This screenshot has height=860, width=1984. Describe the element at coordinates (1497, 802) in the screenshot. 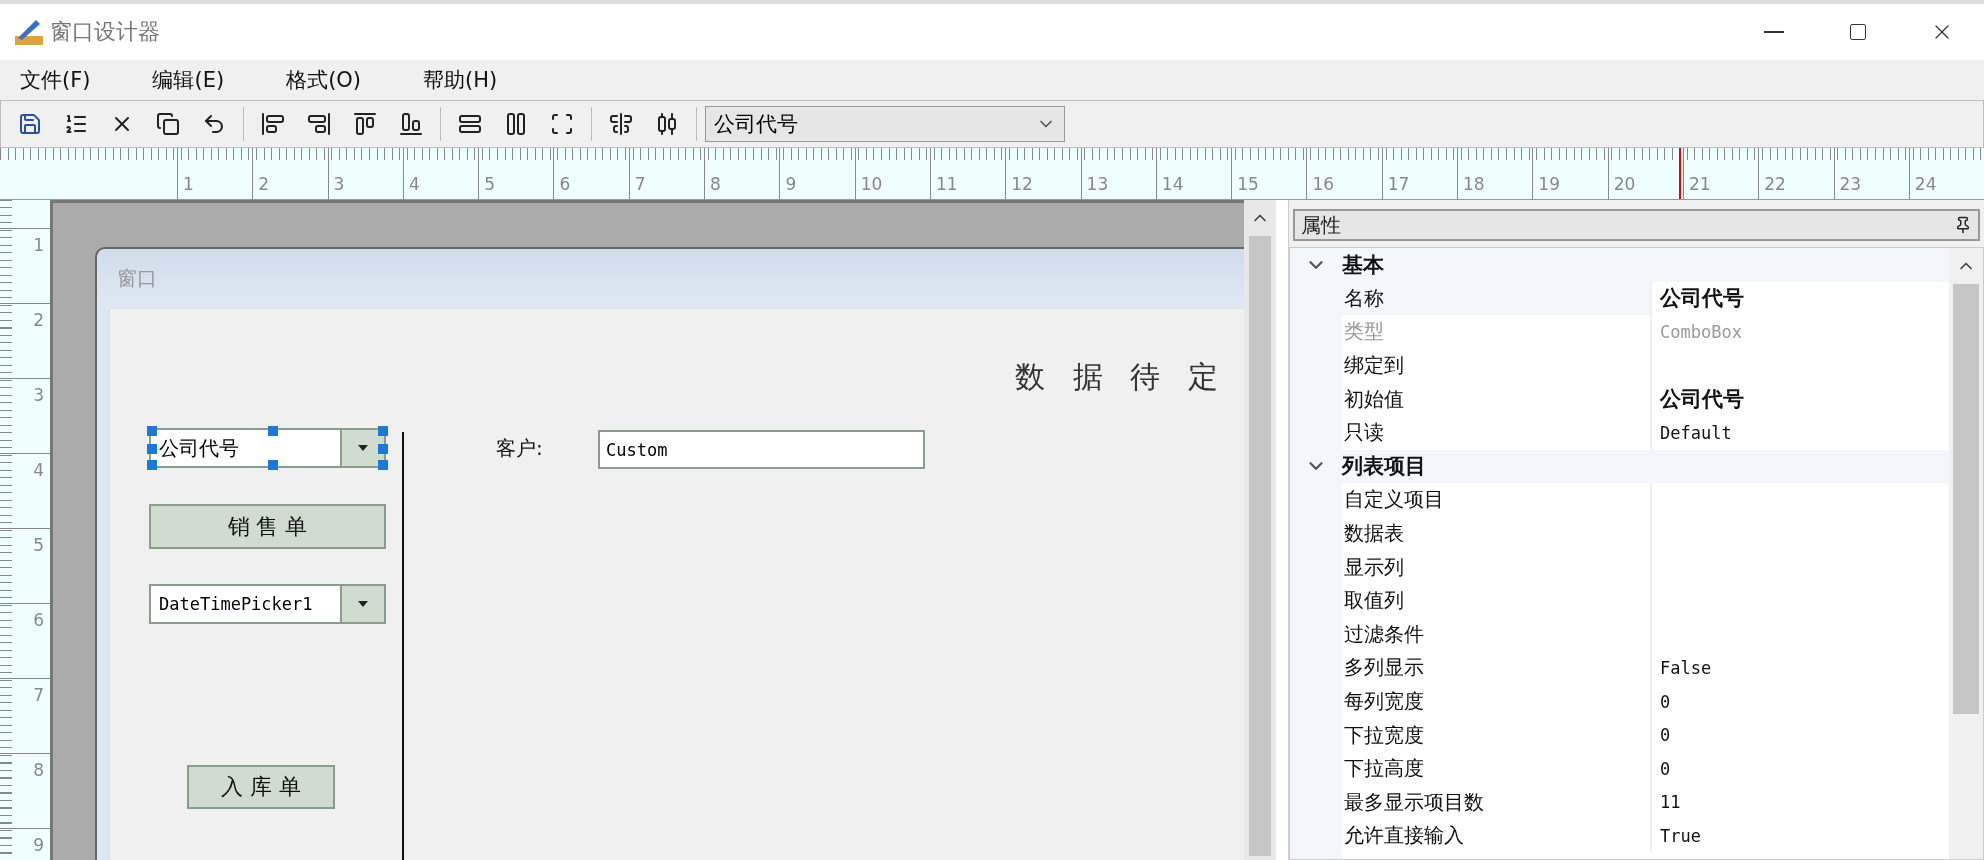

I see `property-name: 最多显示项目数` at that location.